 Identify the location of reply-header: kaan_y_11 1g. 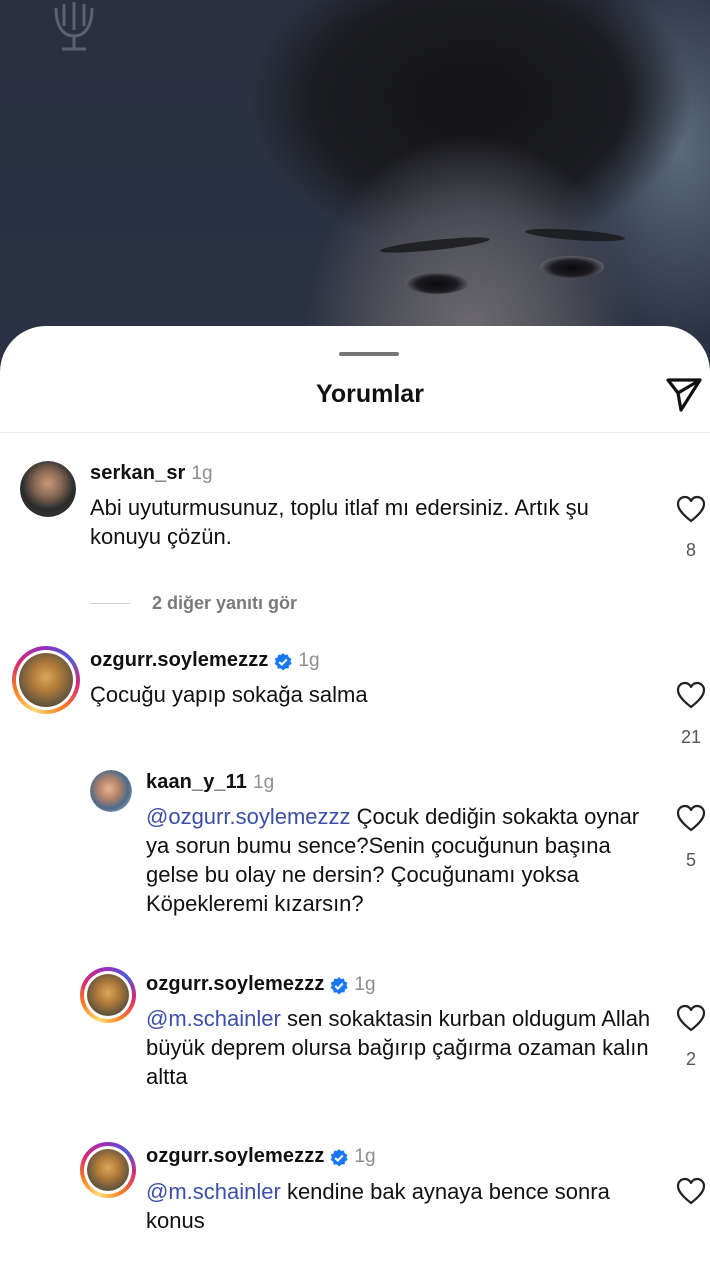
(210, 782).